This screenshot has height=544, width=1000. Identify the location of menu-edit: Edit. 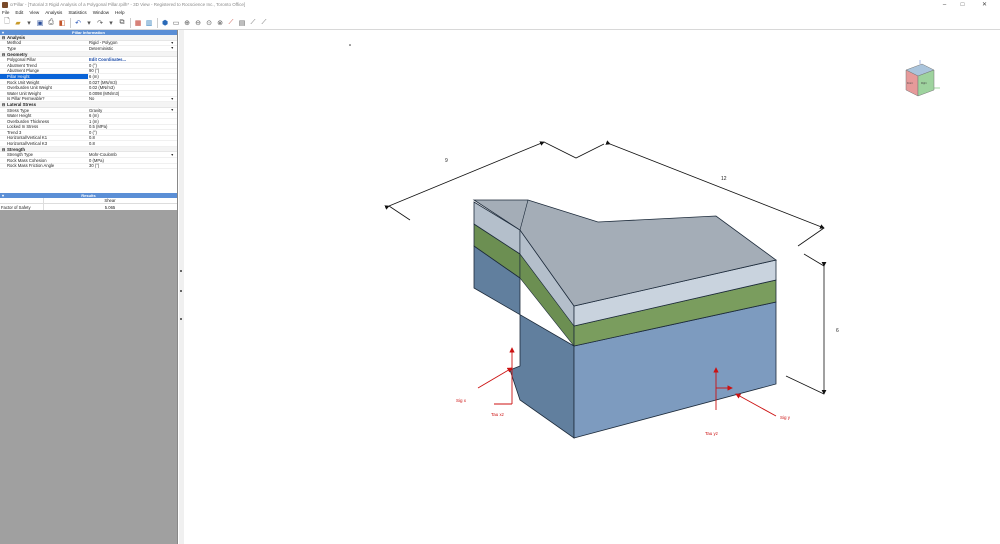
(19, 12).